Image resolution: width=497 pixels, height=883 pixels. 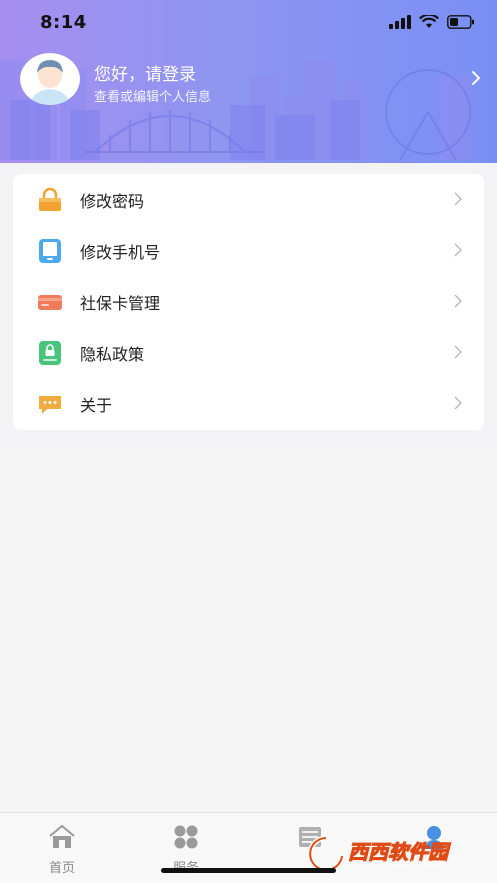 What do you see at coordinates (248, 352) in the screenshot?
I see `menu-item-privacy-policy: 隐私政策` at bounding box center [248, 352].